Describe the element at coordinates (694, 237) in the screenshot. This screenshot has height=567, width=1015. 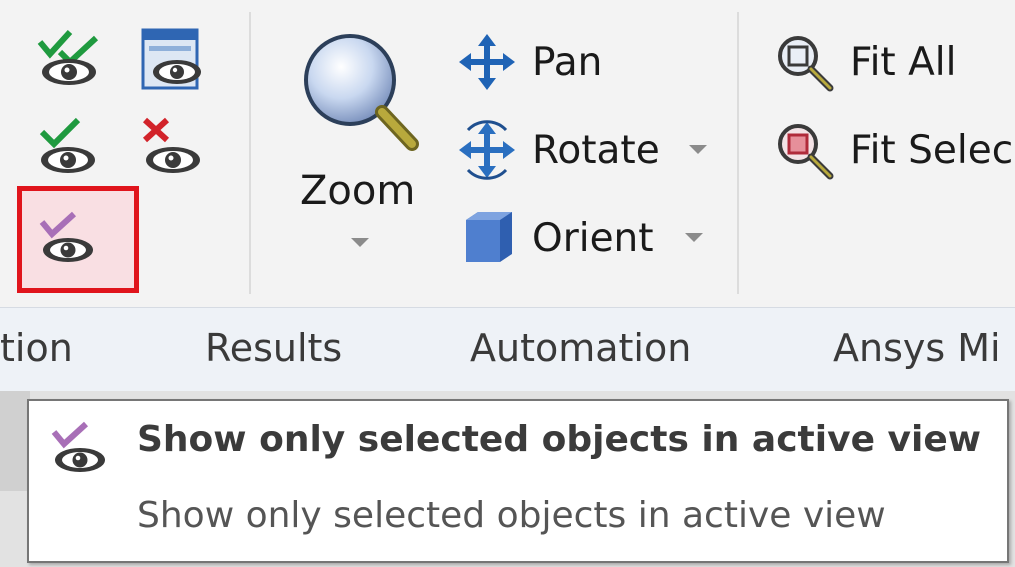
I see `orient-dropdown-arrow` at that location.